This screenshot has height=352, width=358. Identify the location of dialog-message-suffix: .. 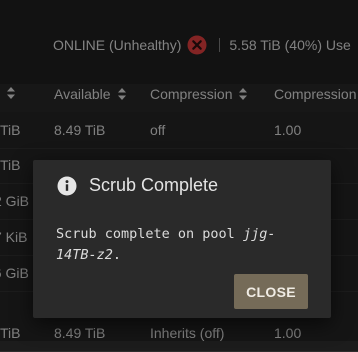
(117, 255).